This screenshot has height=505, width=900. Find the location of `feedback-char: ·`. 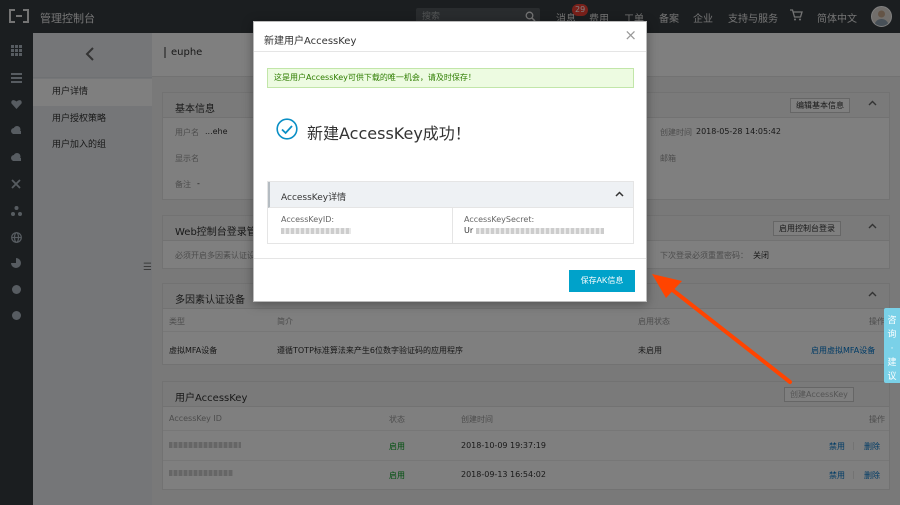

feedback-char: · is located at coordinates (892, 349).